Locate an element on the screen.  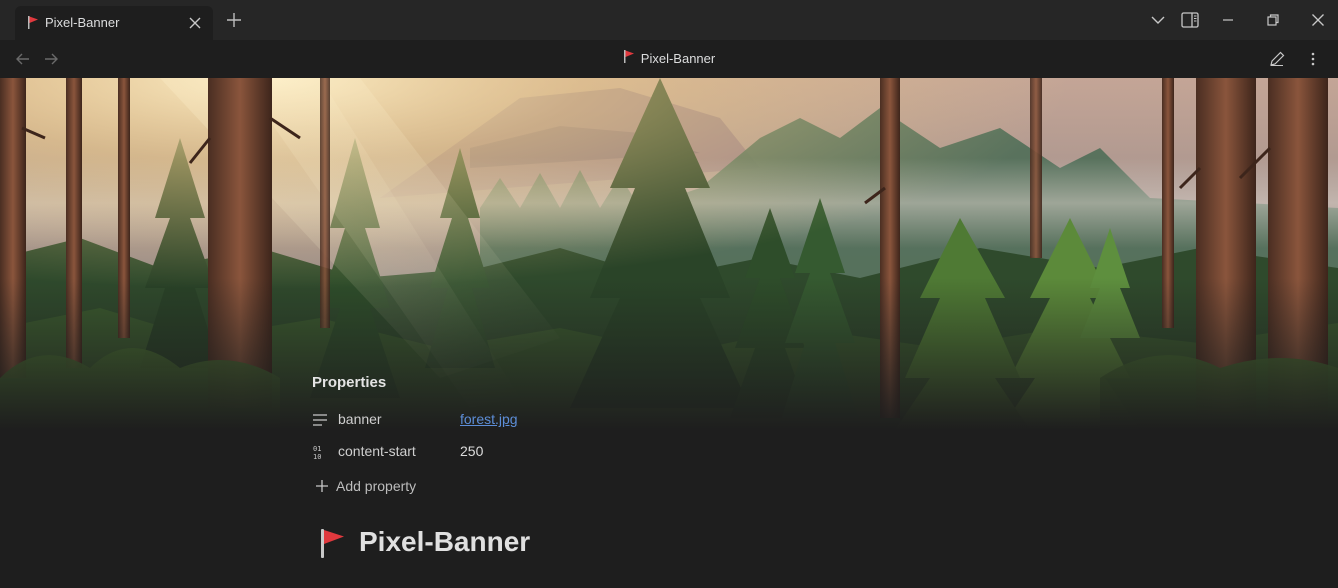
tab-bar: Pixel-Banner is located at coordinates (669, 20).